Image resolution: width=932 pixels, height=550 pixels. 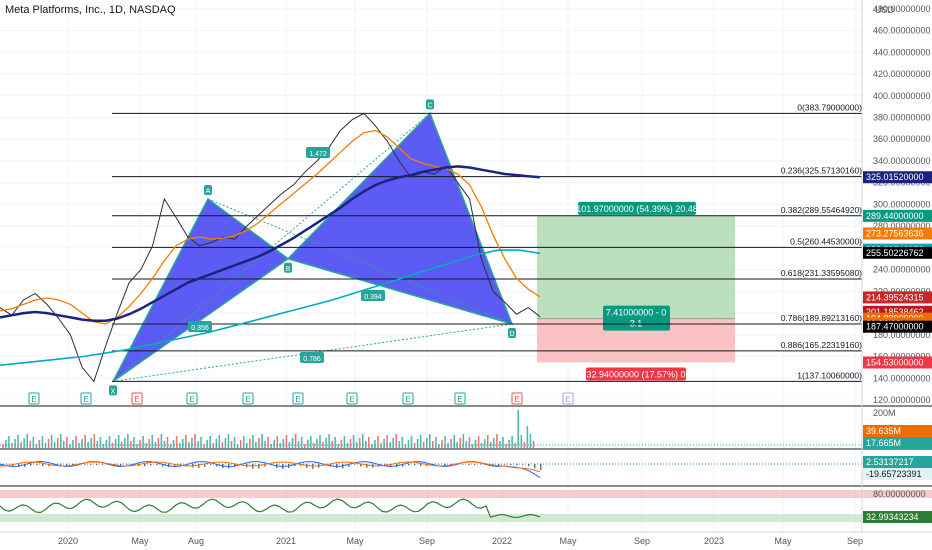 I want to click on pattern-point-label: D, so click(x=511, y=334).